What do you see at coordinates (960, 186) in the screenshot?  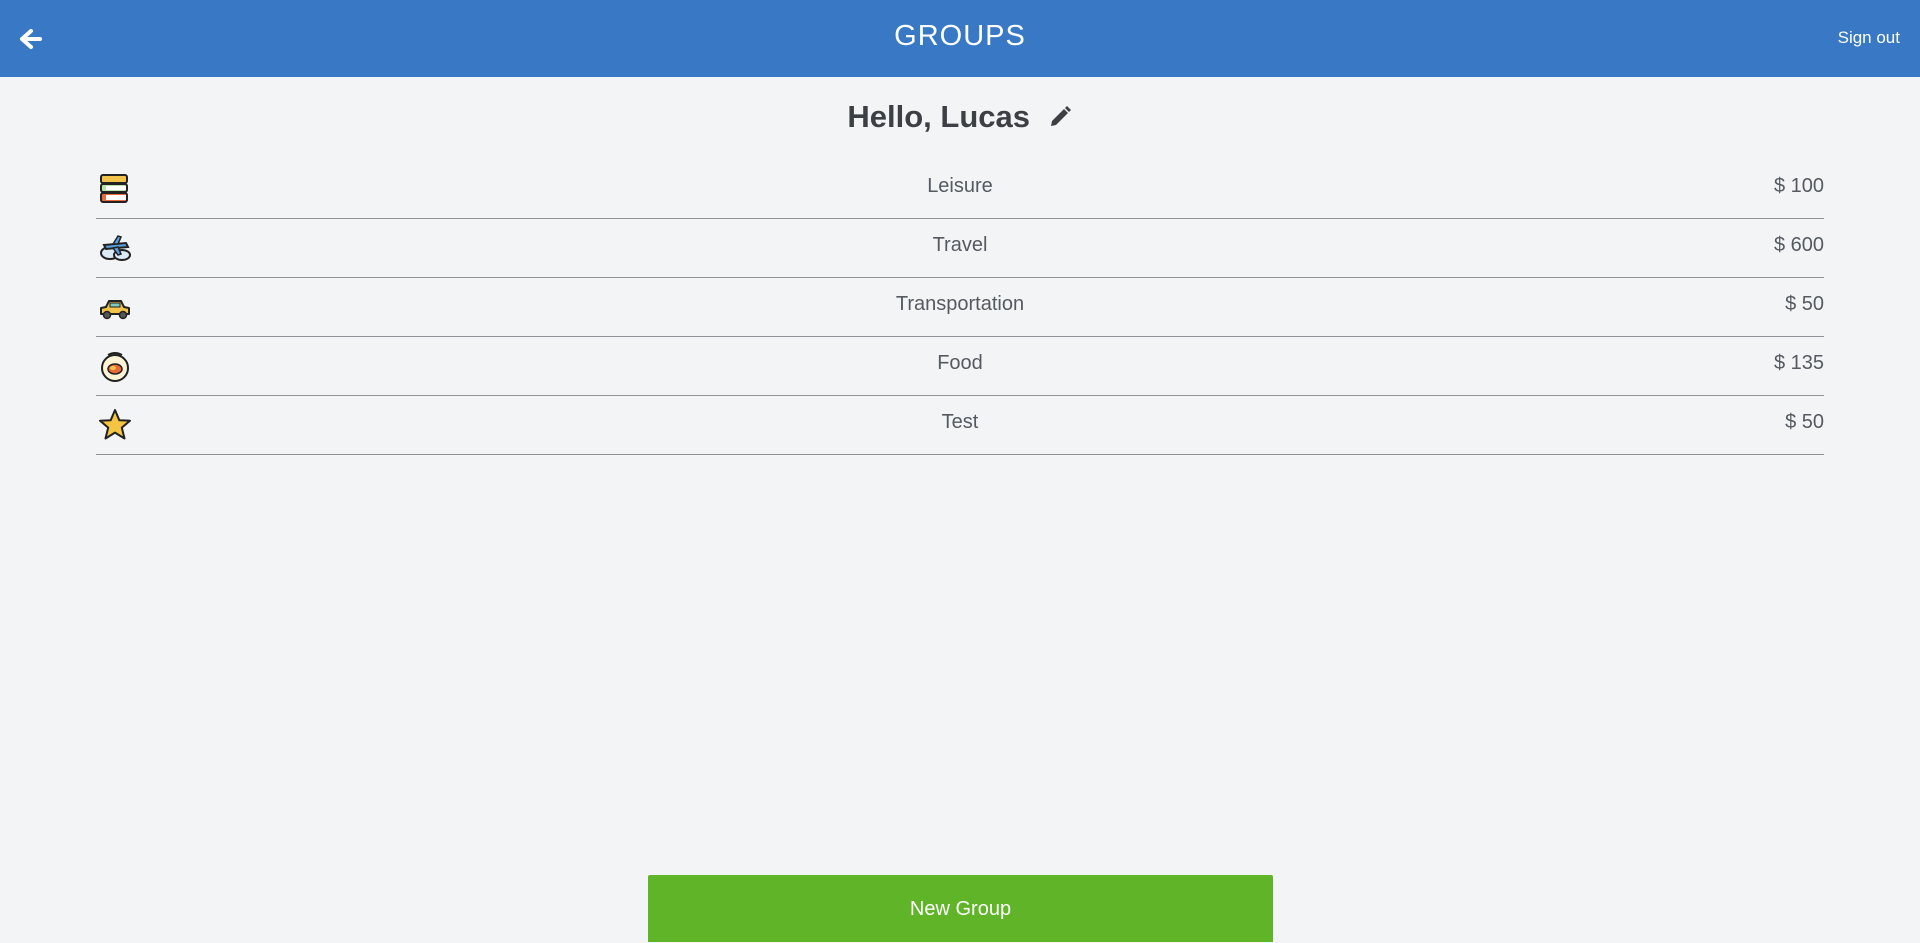 I see `group-name: Leisure` at bounding box center [960, 186].